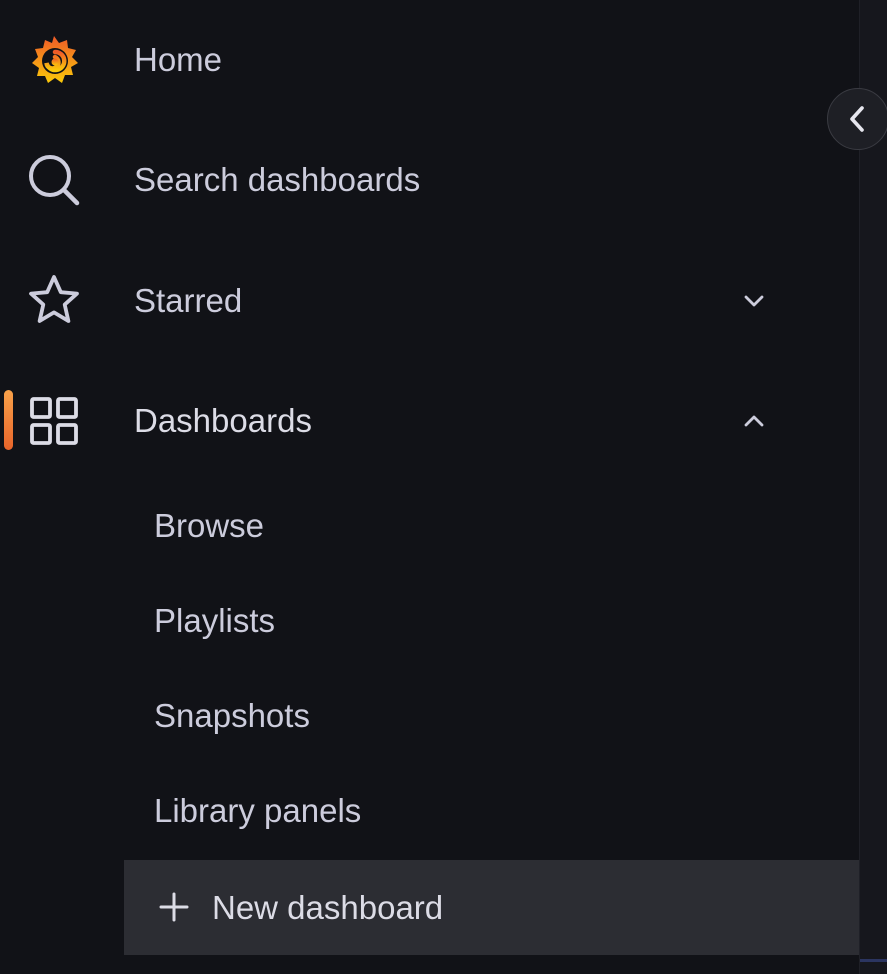 This screenshot has height=974, width=887. I want to click on apps-grid-icon, so click(54, 421).